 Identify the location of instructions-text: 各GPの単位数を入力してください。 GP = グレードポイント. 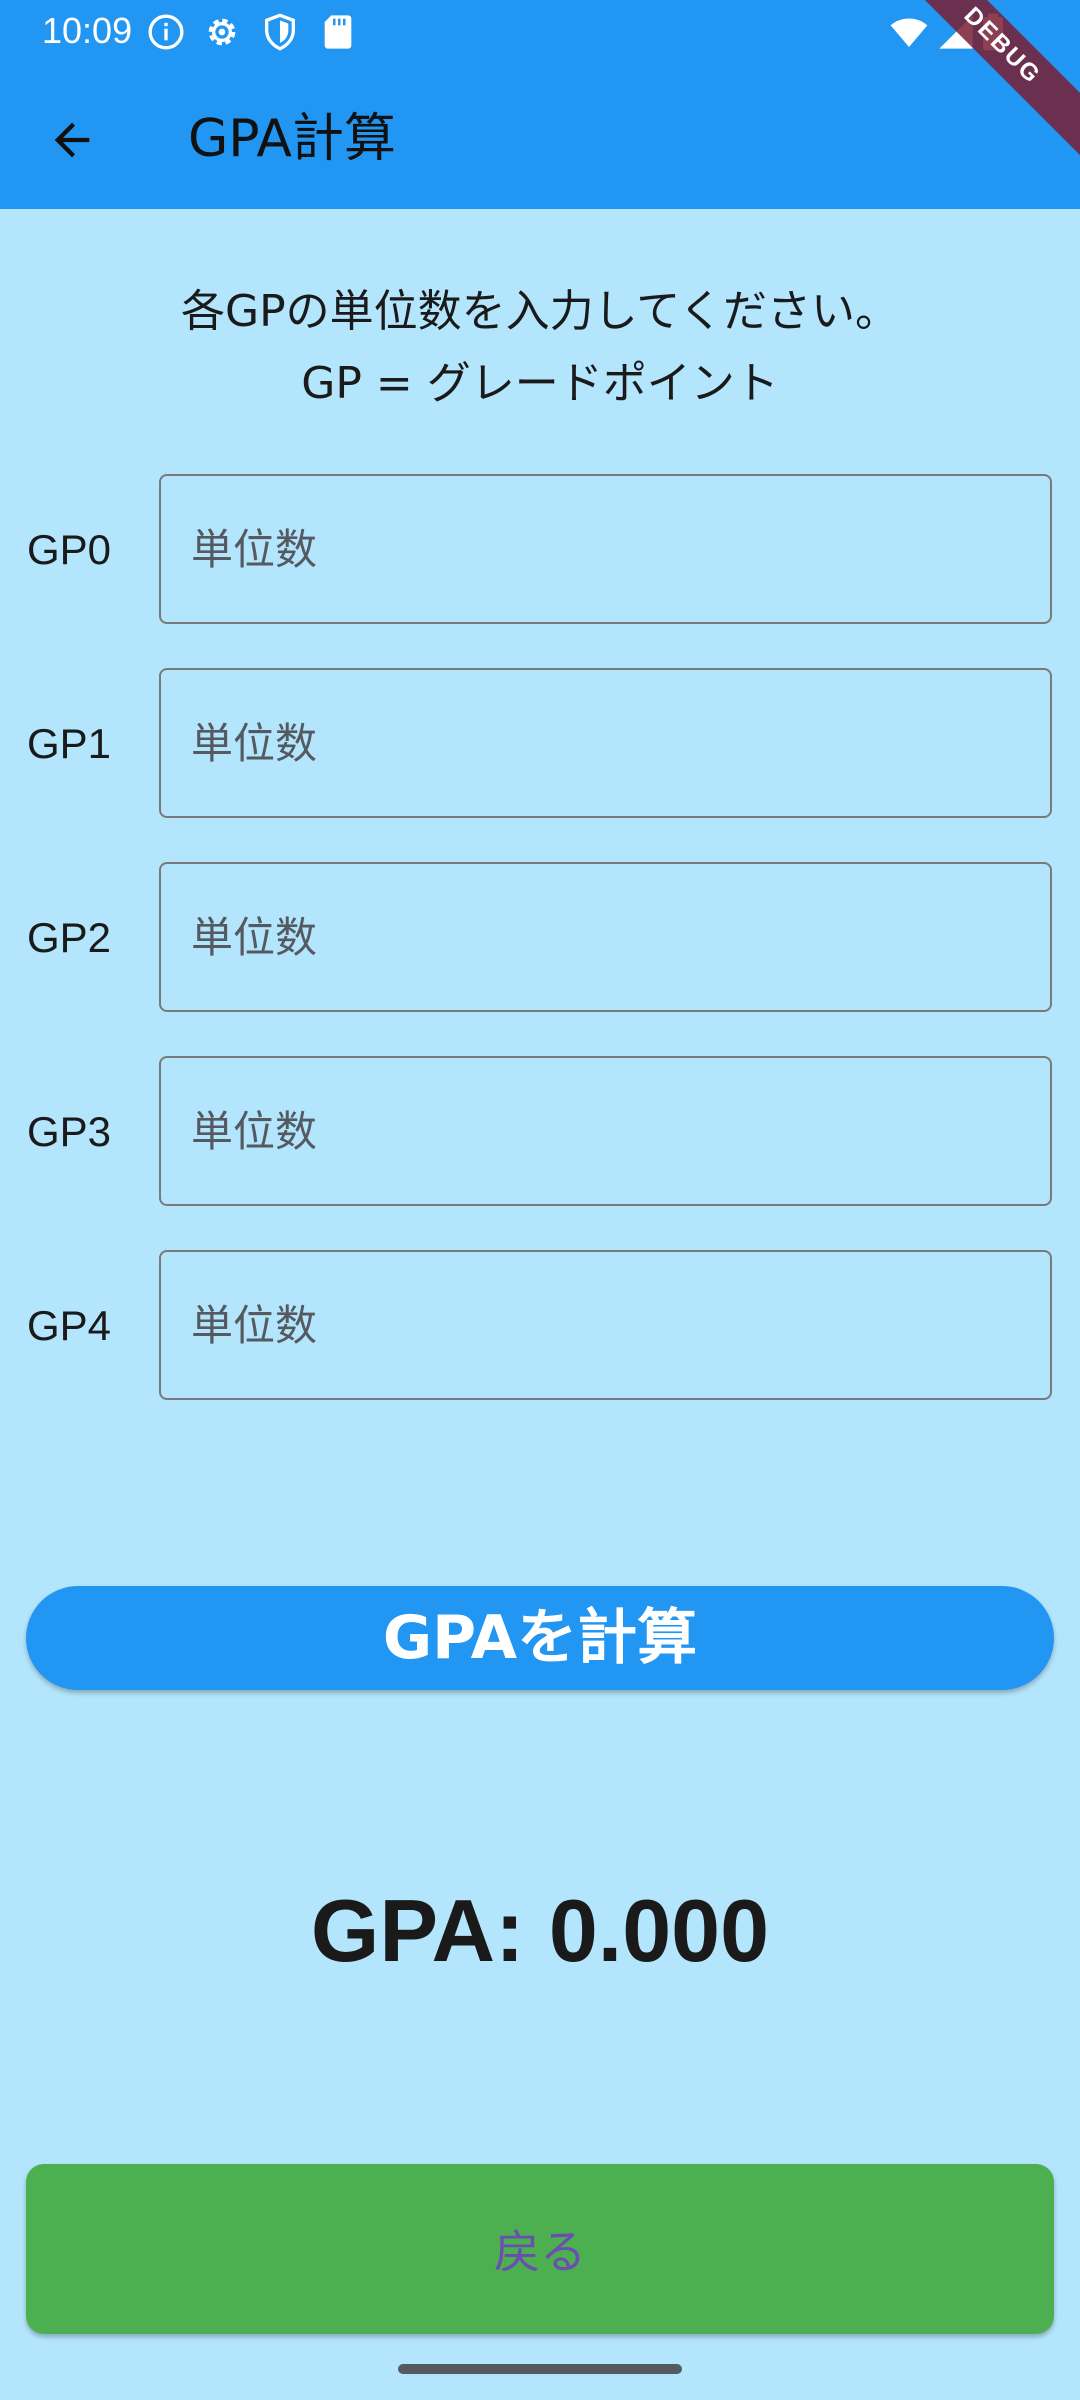
(540, 348).